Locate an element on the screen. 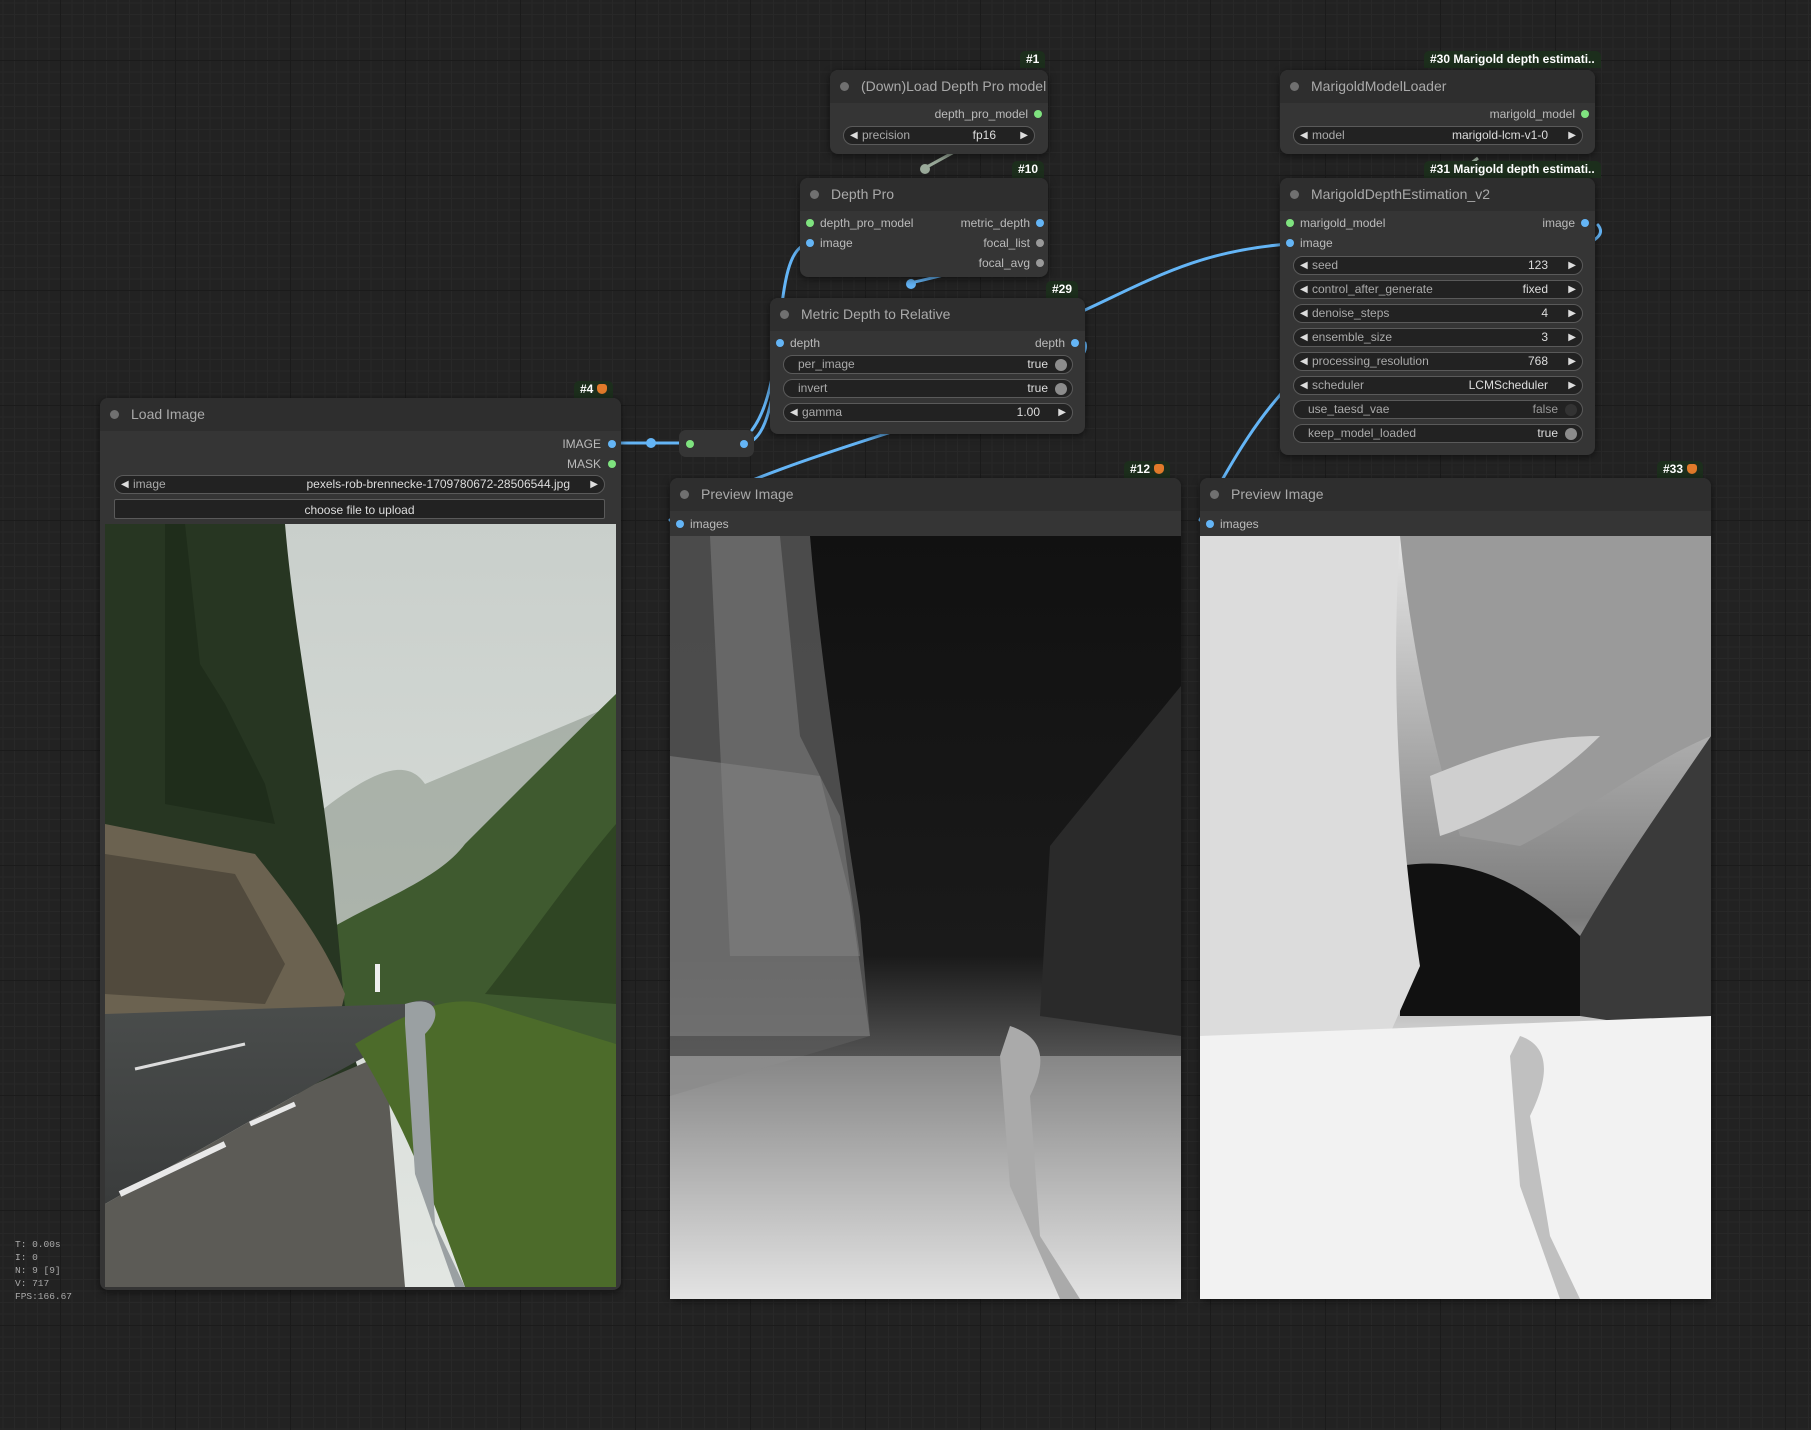 This screenshot has height=1430, width=1811. input-label: marigold_model is located at coordinates (1343, 223).